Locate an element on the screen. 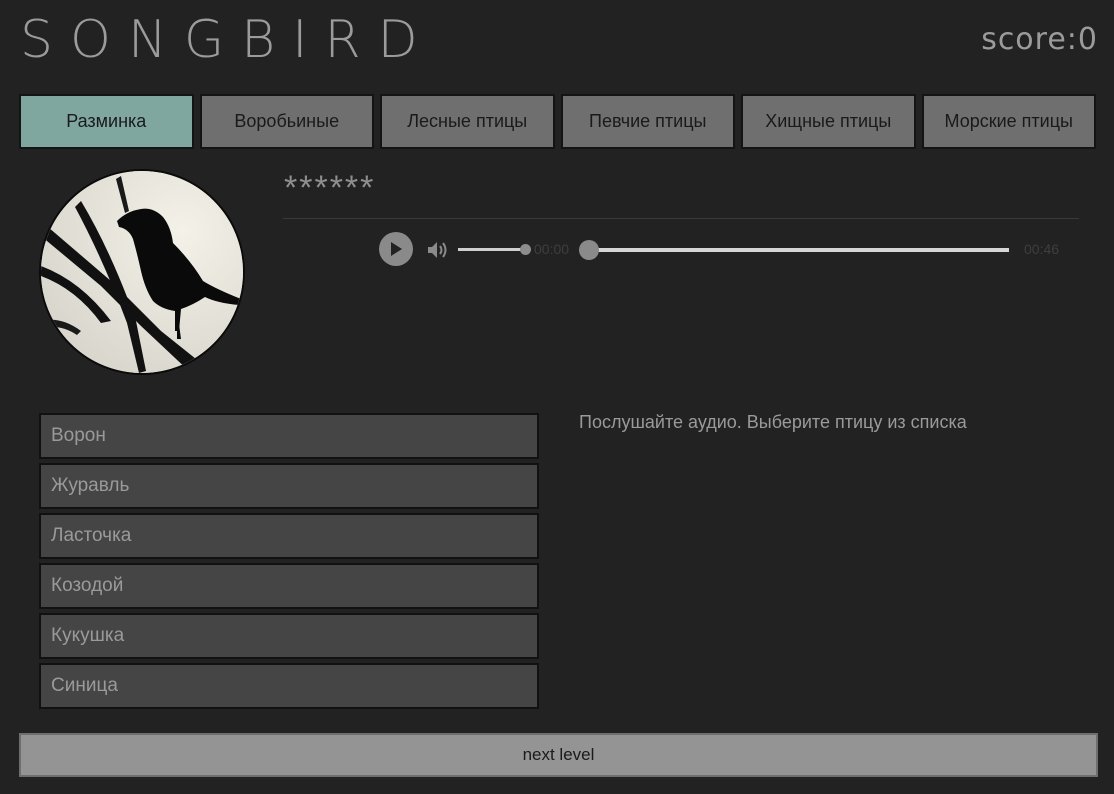 The width and height of the screenshot is (1114, 794). tab-passerines: Воробьиные is located at coordinates (286, 121).